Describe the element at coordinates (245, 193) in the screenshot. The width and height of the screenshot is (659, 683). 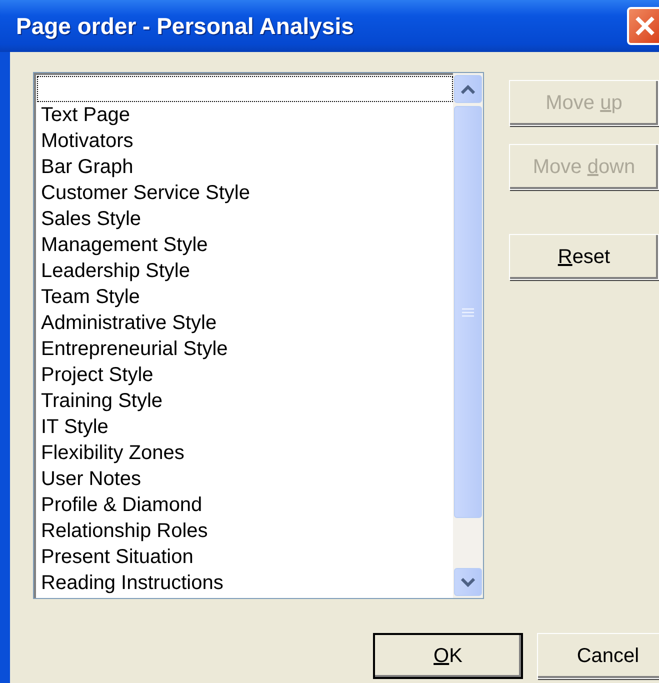
I see `list-item: Customer Service Style` at that location.